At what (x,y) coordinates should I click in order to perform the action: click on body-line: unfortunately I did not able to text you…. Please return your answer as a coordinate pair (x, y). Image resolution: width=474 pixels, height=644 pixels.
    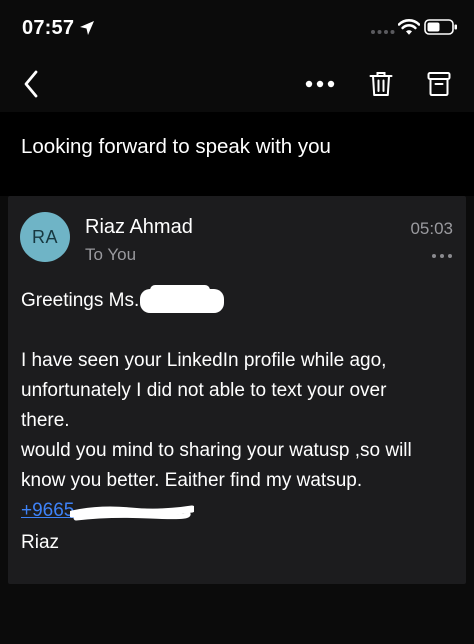
    Looking at the image, I should click on (204, 390).